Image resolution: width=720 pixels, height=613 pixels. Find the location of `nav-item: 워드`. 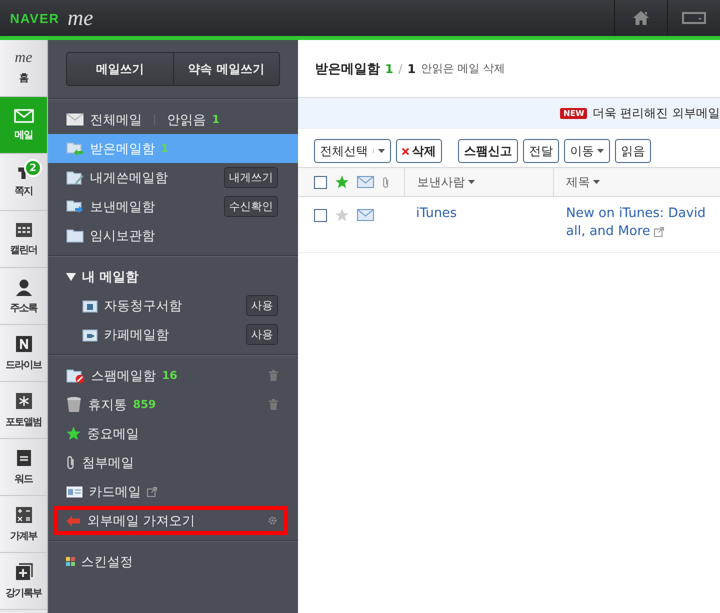

nav-item: 워드 is located at coordinates (23, 467).